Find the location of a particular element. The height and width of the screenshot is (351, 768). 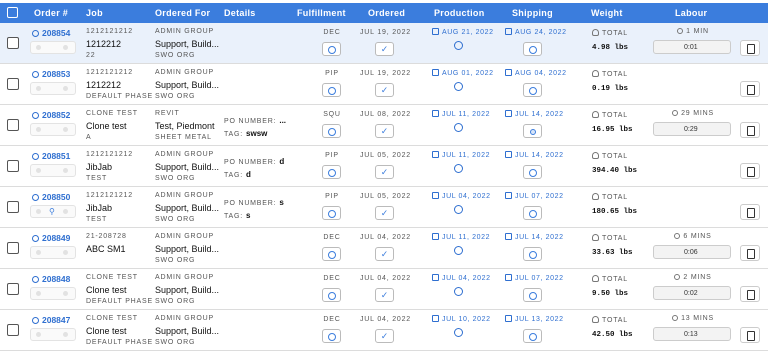

header-ordered: Ordered is located at coordinates (386, 13).